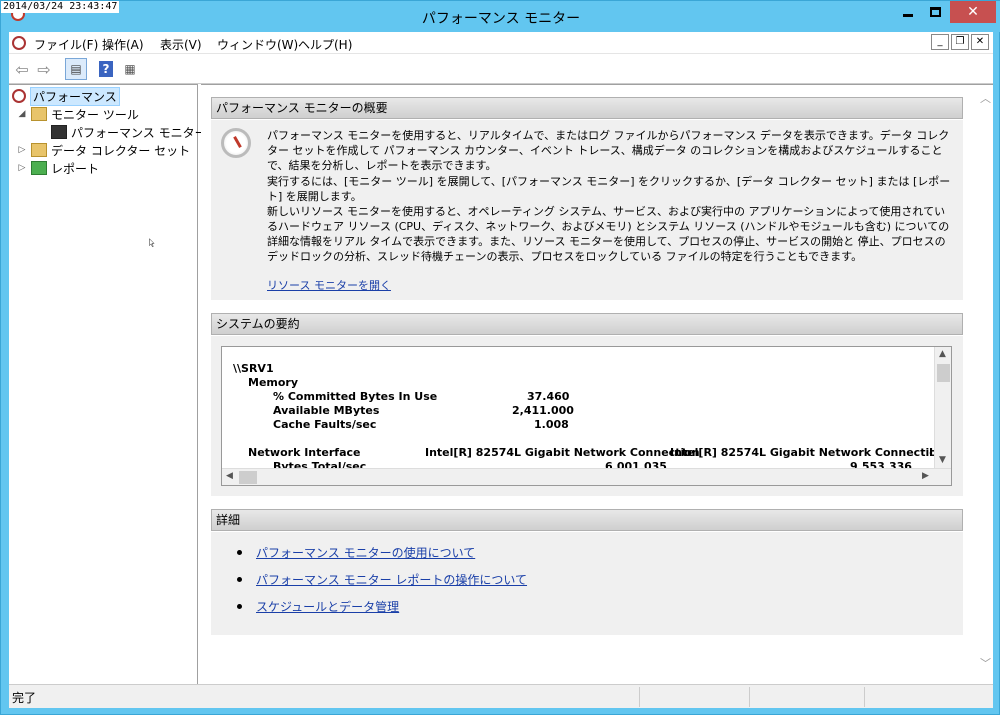 This screenshot has width=1000, height=715. Describe the element at coordinates (59, 132) in the screenshot. I see `chart-monitor-icon` at that location.